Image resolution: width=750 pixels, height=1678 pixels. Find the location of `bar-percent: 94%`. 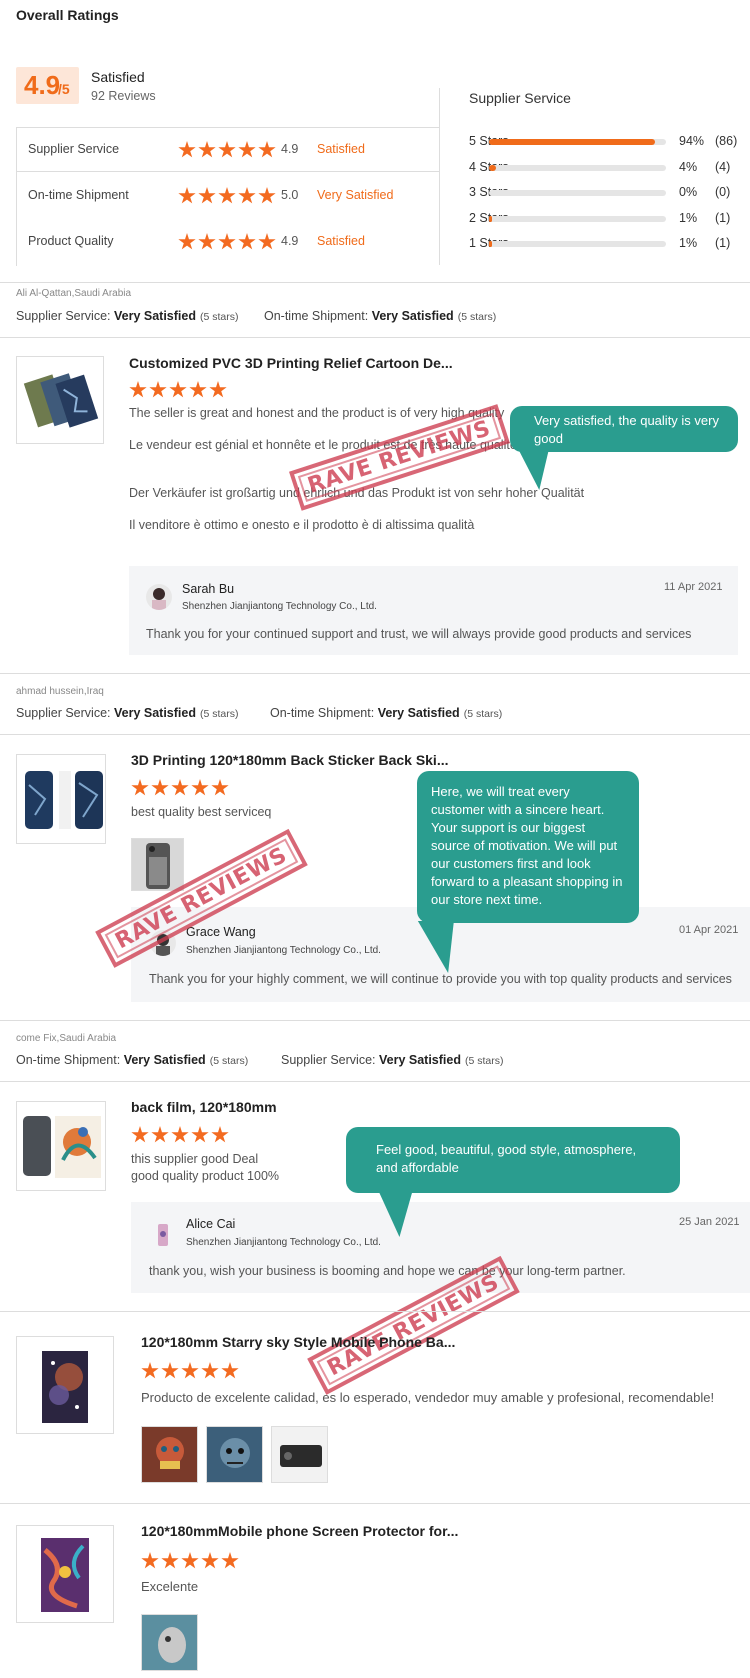

bar-percent: 94% is located at coordinates (692, 141).